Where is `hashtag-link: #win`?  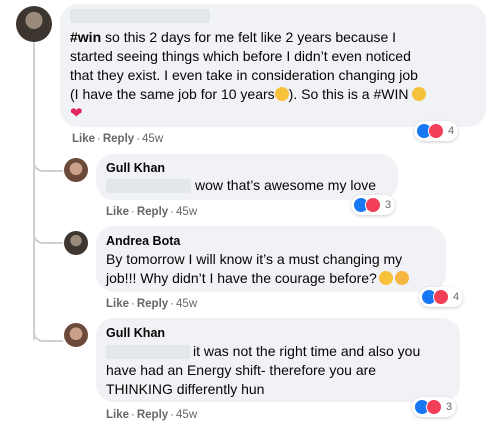 hashtag-link: #win is located at coordinates (85, 37).